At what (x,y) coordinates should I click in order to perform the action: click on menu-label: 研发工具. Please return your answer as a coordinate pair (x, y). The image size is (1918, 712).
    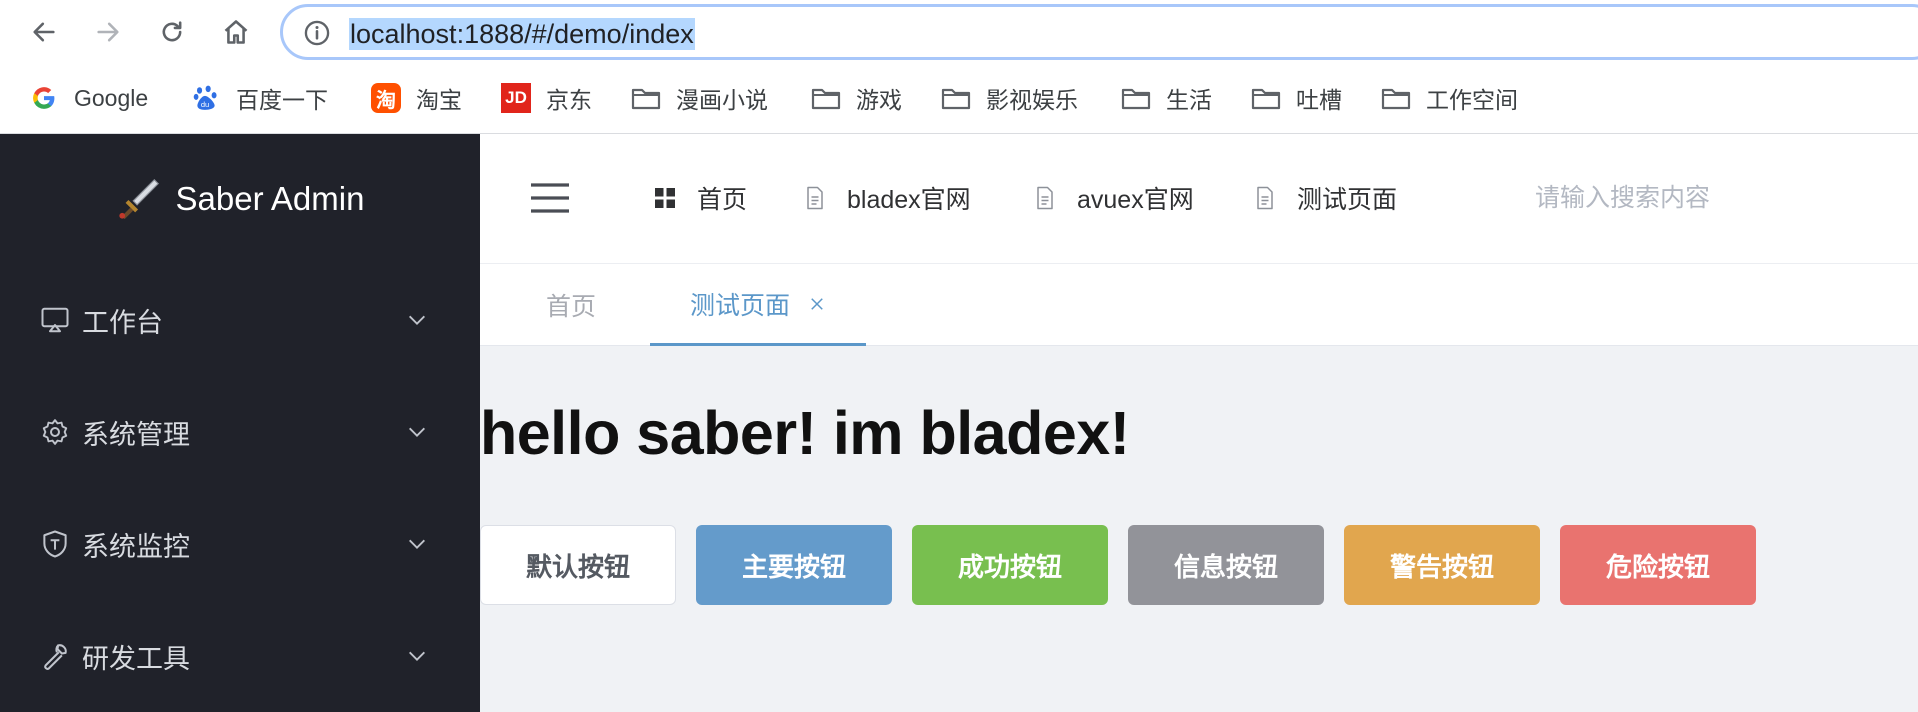
    Looking at the image, I should click on (136, 658).